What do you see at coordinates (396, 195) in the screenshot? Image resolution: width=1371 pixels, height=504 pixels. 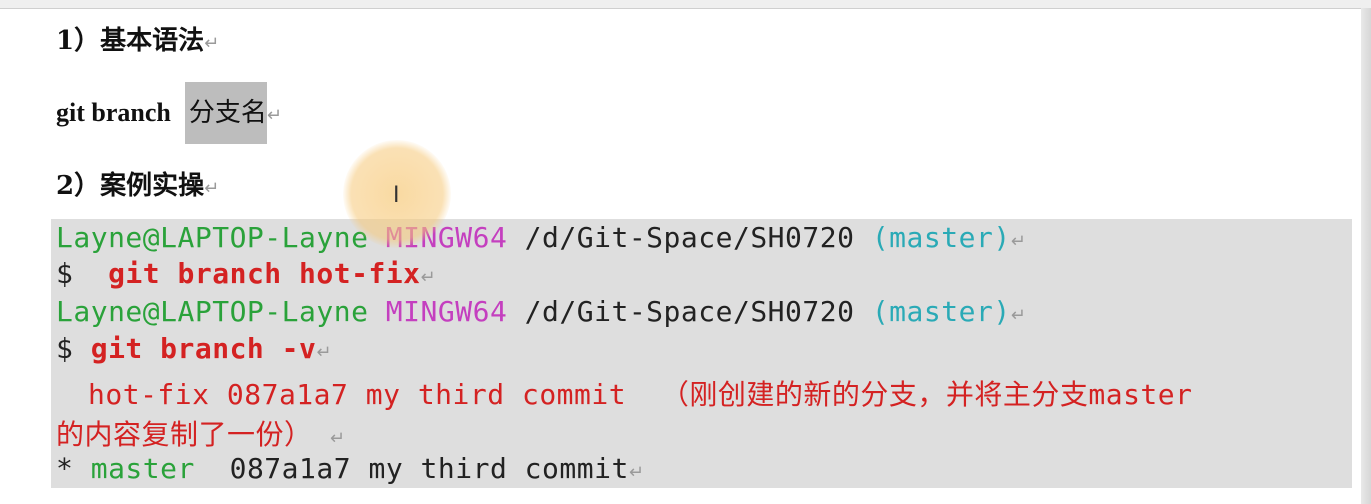 I see `text-cursor-icon: I` at bounding box center [396, 195].